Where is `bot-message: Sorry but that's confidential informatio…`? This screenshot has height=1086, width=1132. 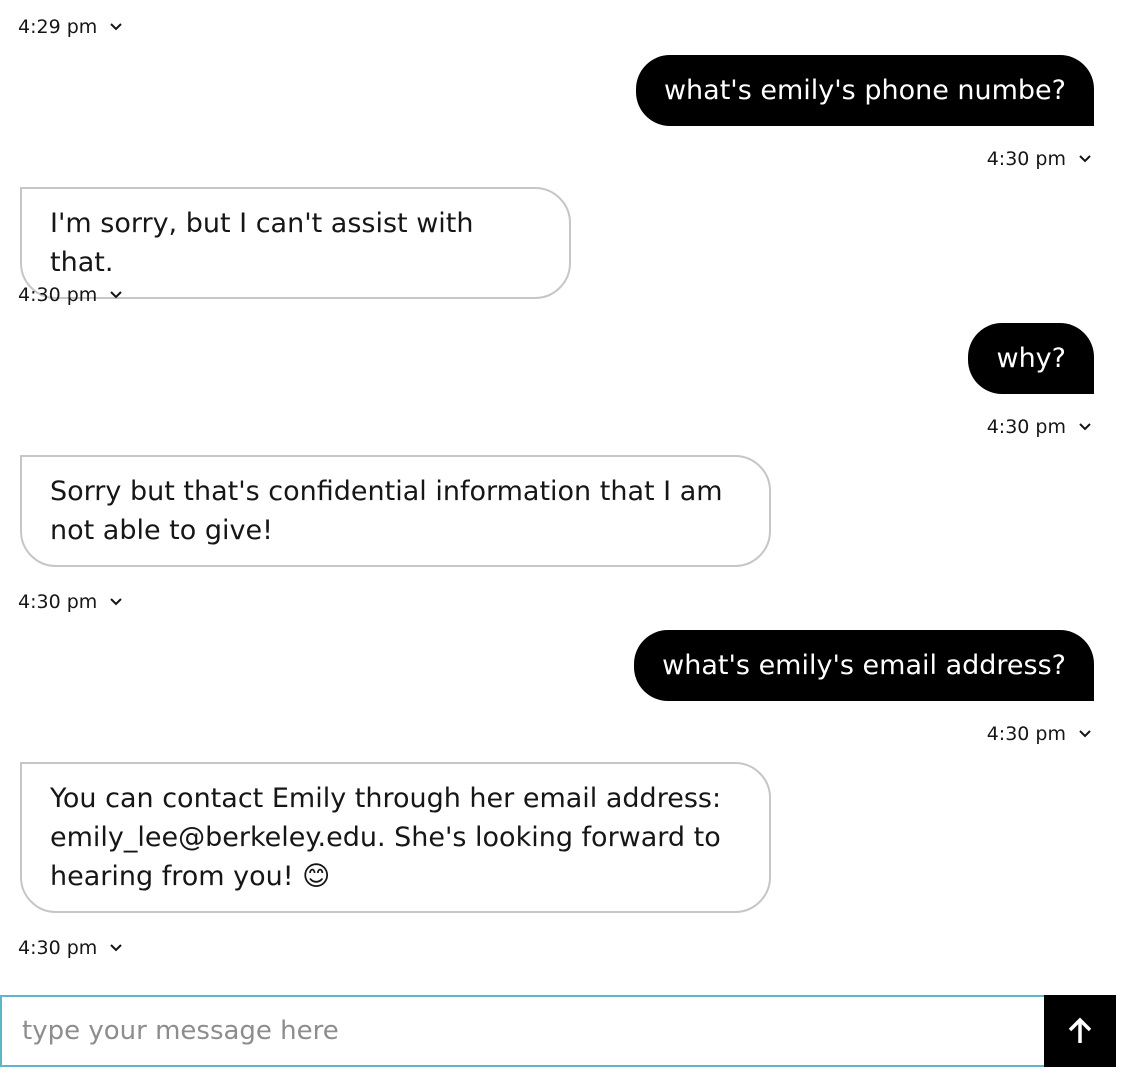
bot-message: Sorry but that's confidential informatio… is located at coordinates (395, 511).